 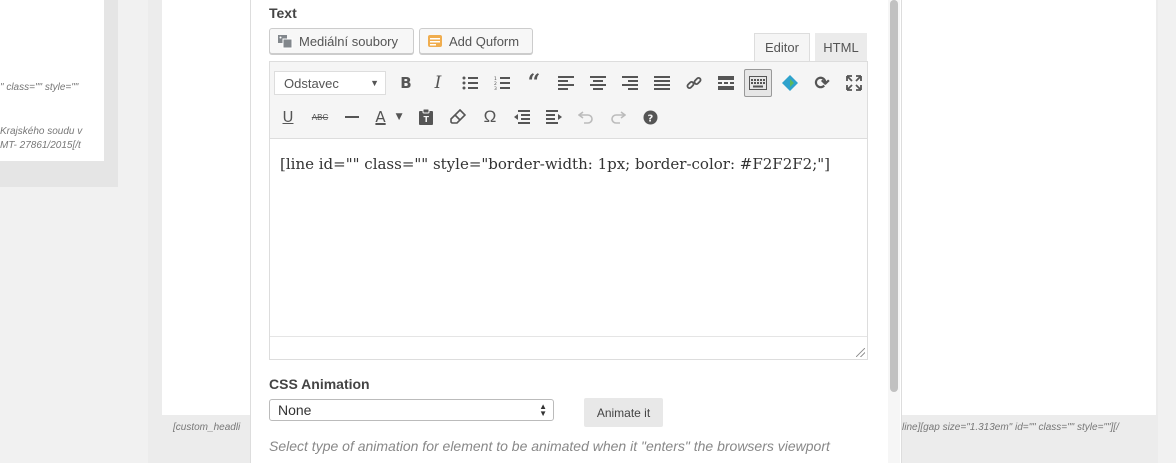 I want to click on tab-editor: Editor, so click(x=782, y=47).